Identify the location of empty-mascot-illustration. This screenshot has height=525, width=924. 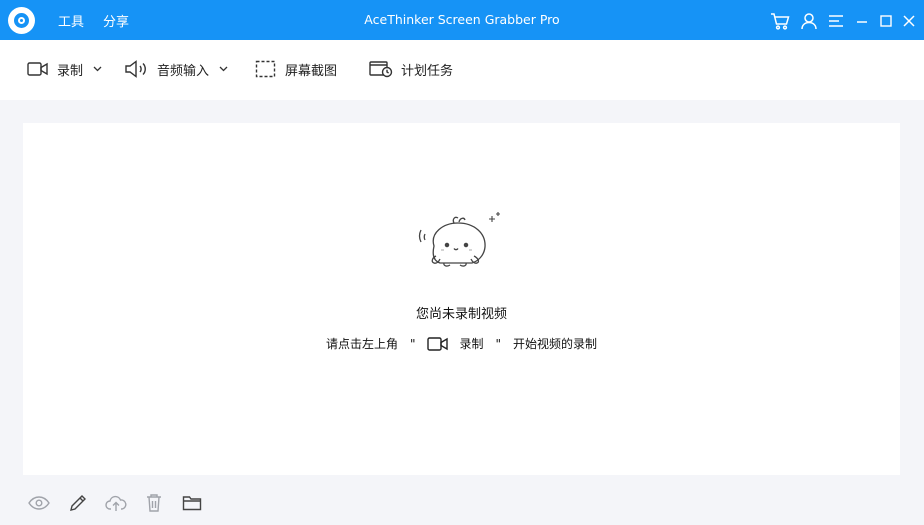
(459, 239).